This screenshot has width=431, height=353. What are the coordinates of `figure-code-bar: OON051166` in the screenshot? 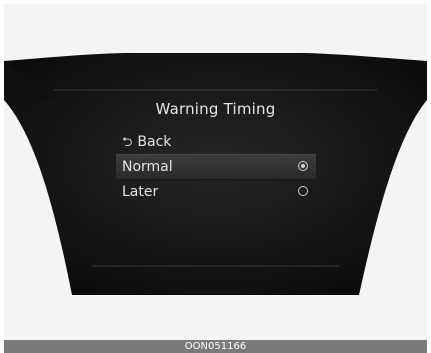 It's located at (215, 346).